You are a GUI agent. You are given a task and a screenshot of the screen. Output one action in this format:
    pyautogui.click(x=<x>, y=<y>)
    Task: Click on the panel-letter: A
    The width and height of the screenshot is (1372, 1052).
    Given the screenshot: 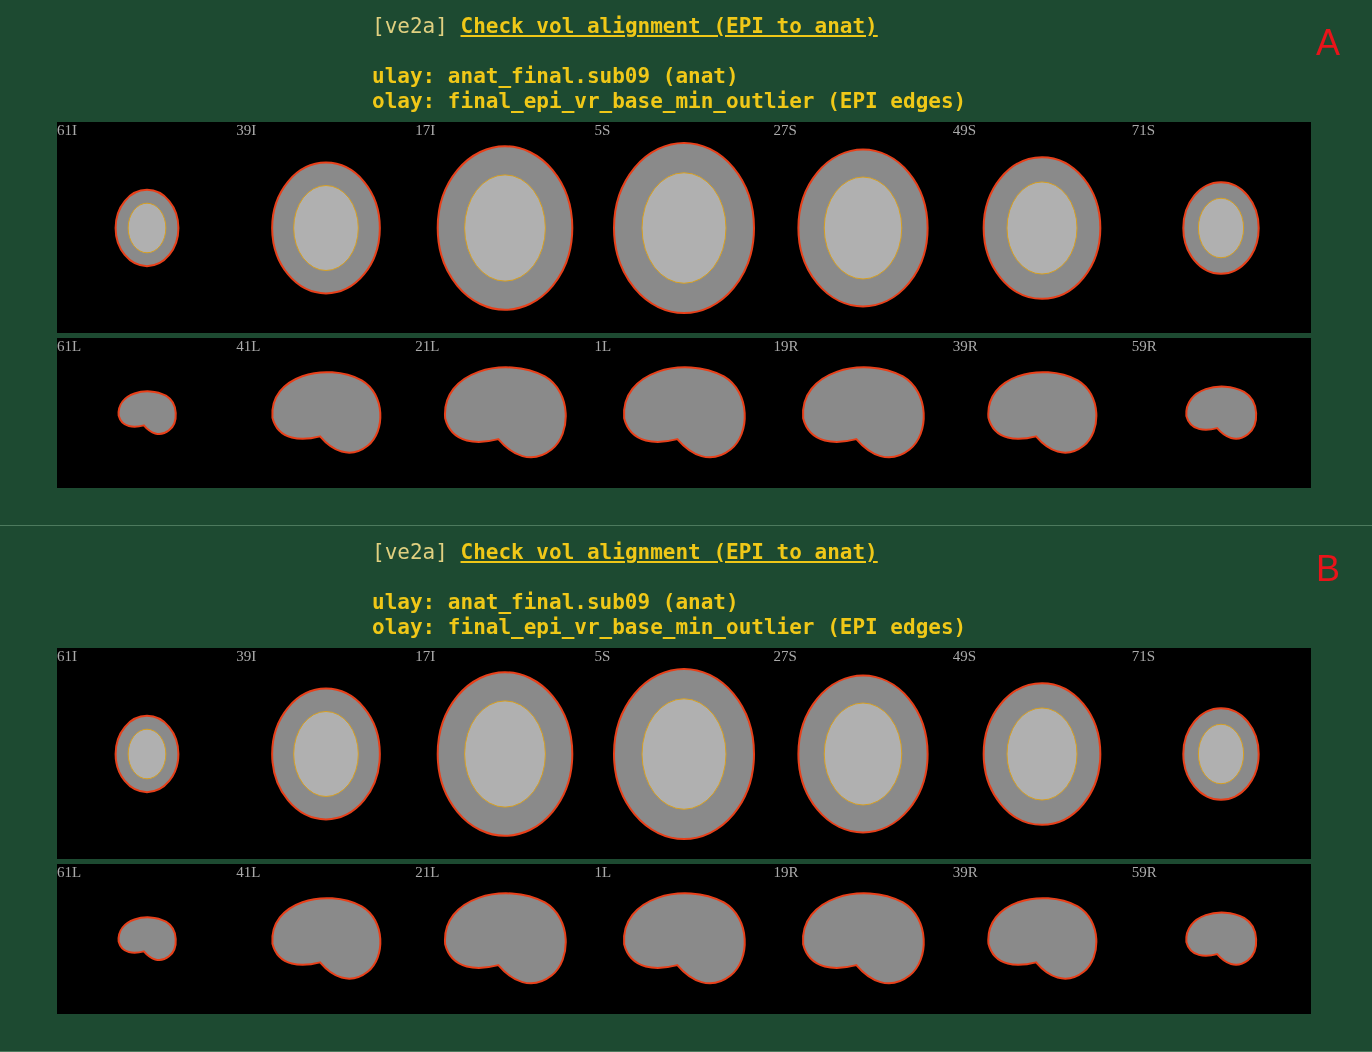 What is the action you would take?
    pyautogui.click(x=1328, y=43)
    